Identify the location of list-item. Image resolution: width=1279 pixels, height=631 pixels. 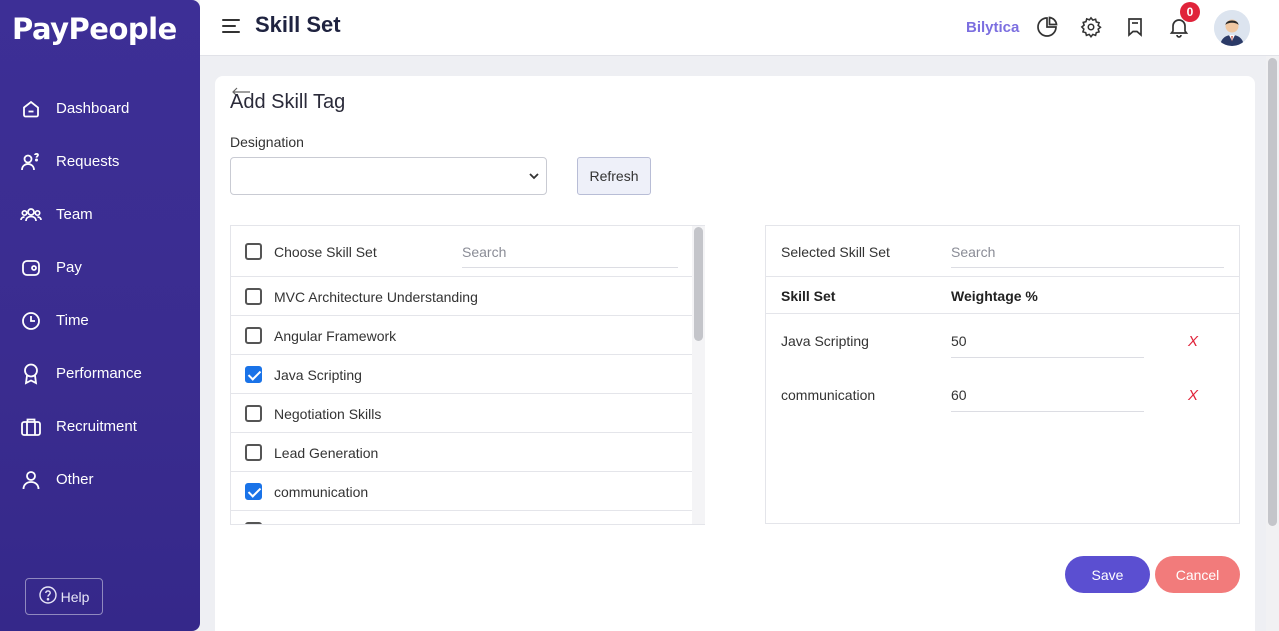
(462, 517).